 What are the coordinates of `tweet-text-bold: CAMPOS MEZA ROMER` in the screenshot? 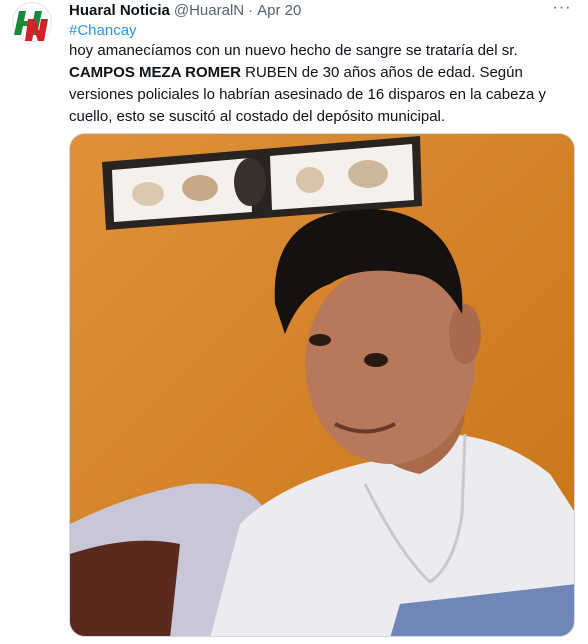 It's located at (155, 72).